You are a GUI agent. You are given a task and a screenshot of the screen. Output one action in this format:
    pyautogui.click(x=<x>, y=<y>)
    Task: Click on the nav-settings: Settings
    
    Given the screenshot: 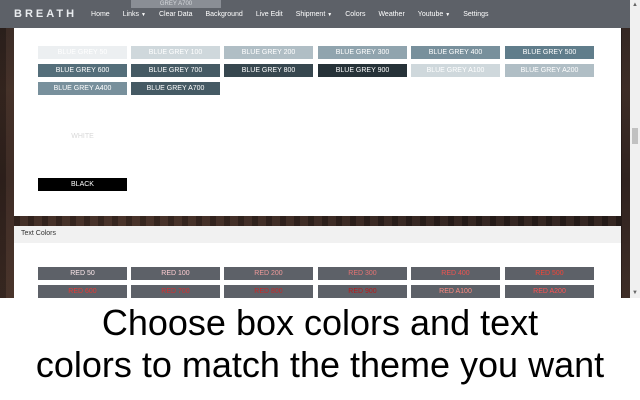 What is the action you would take?
    pyautogui.click(x=475, y=14)
    